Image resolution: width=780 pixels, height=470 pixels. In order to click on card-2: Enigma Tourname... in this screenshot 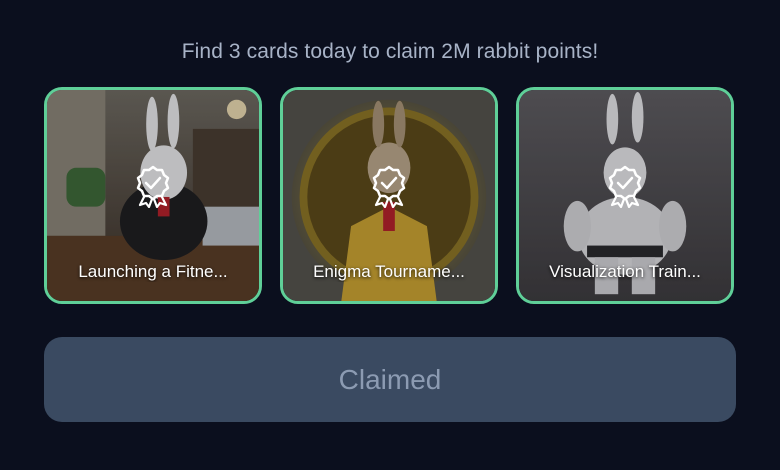, I will do `click(389, 195)`.